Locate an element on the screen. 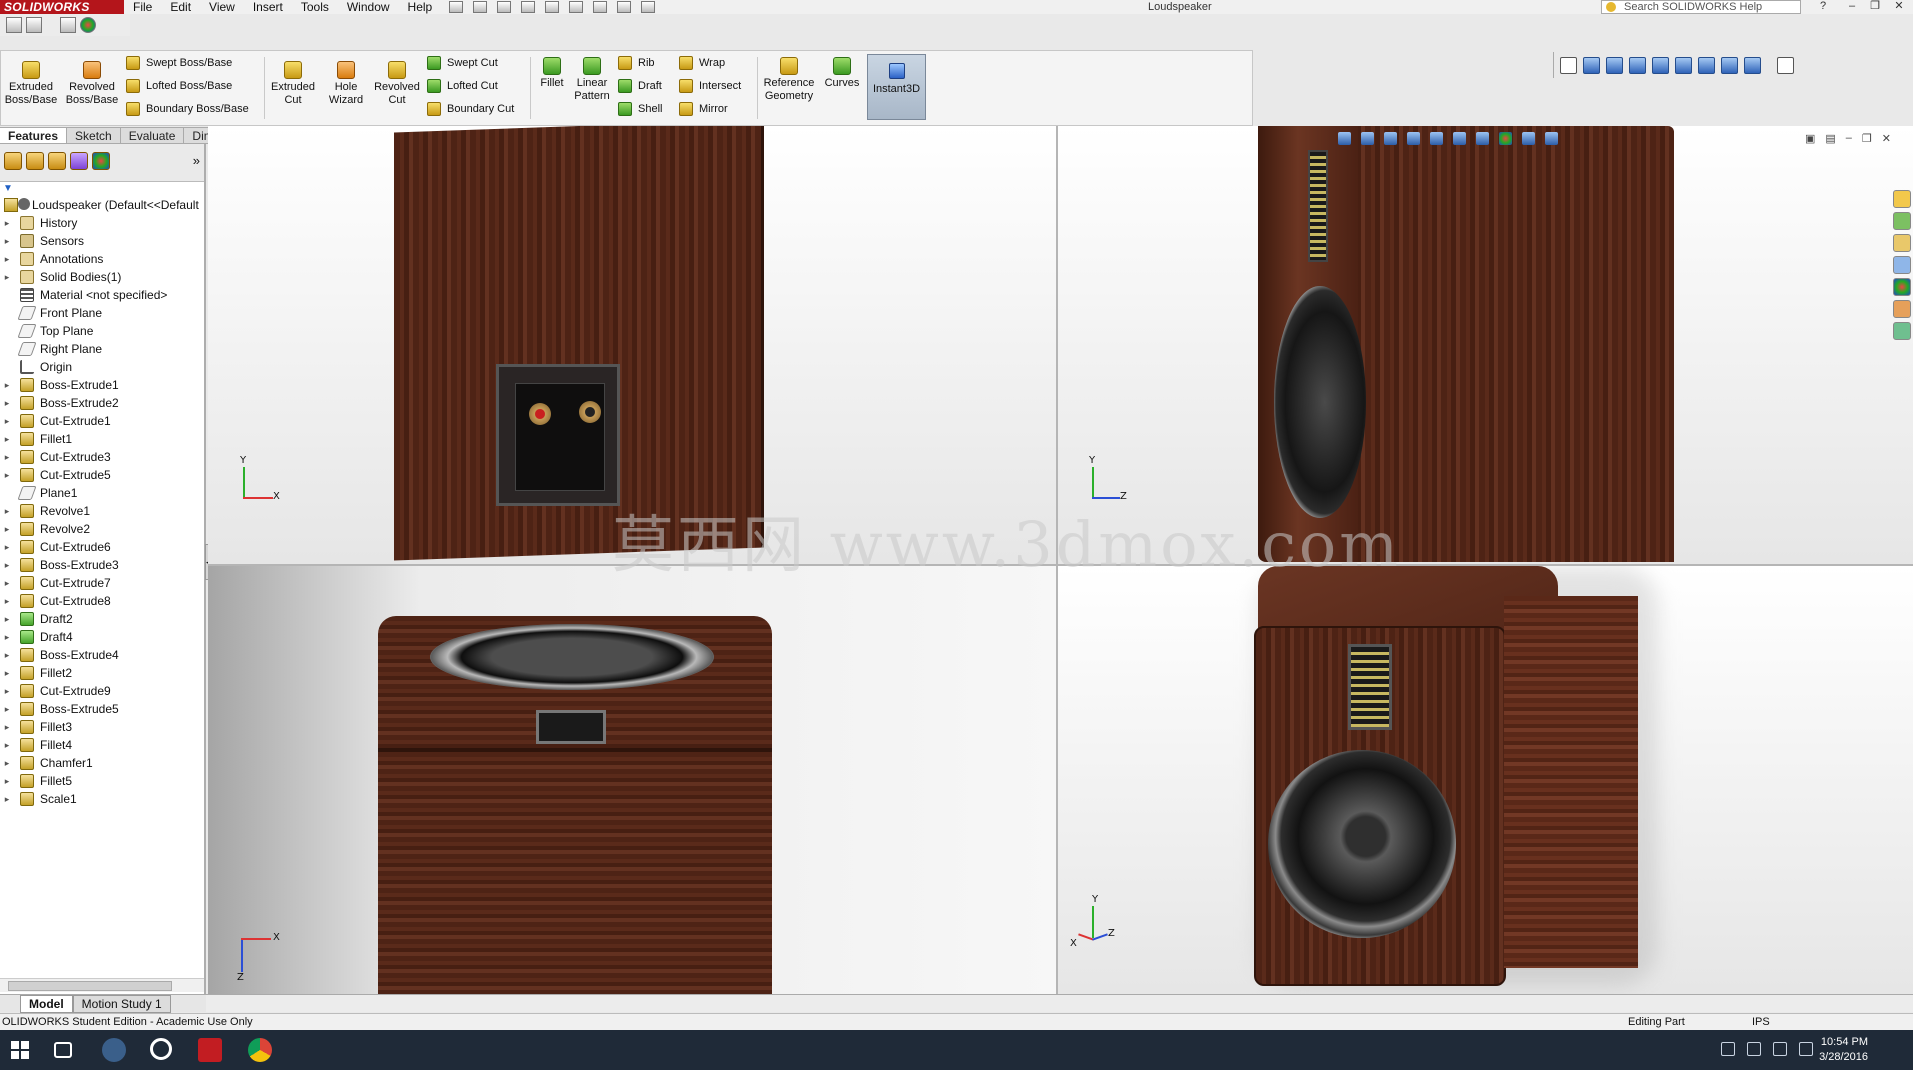 This screenshot has height=1070, width=1913. file-properties-icon is located at coordinates (624, 7).